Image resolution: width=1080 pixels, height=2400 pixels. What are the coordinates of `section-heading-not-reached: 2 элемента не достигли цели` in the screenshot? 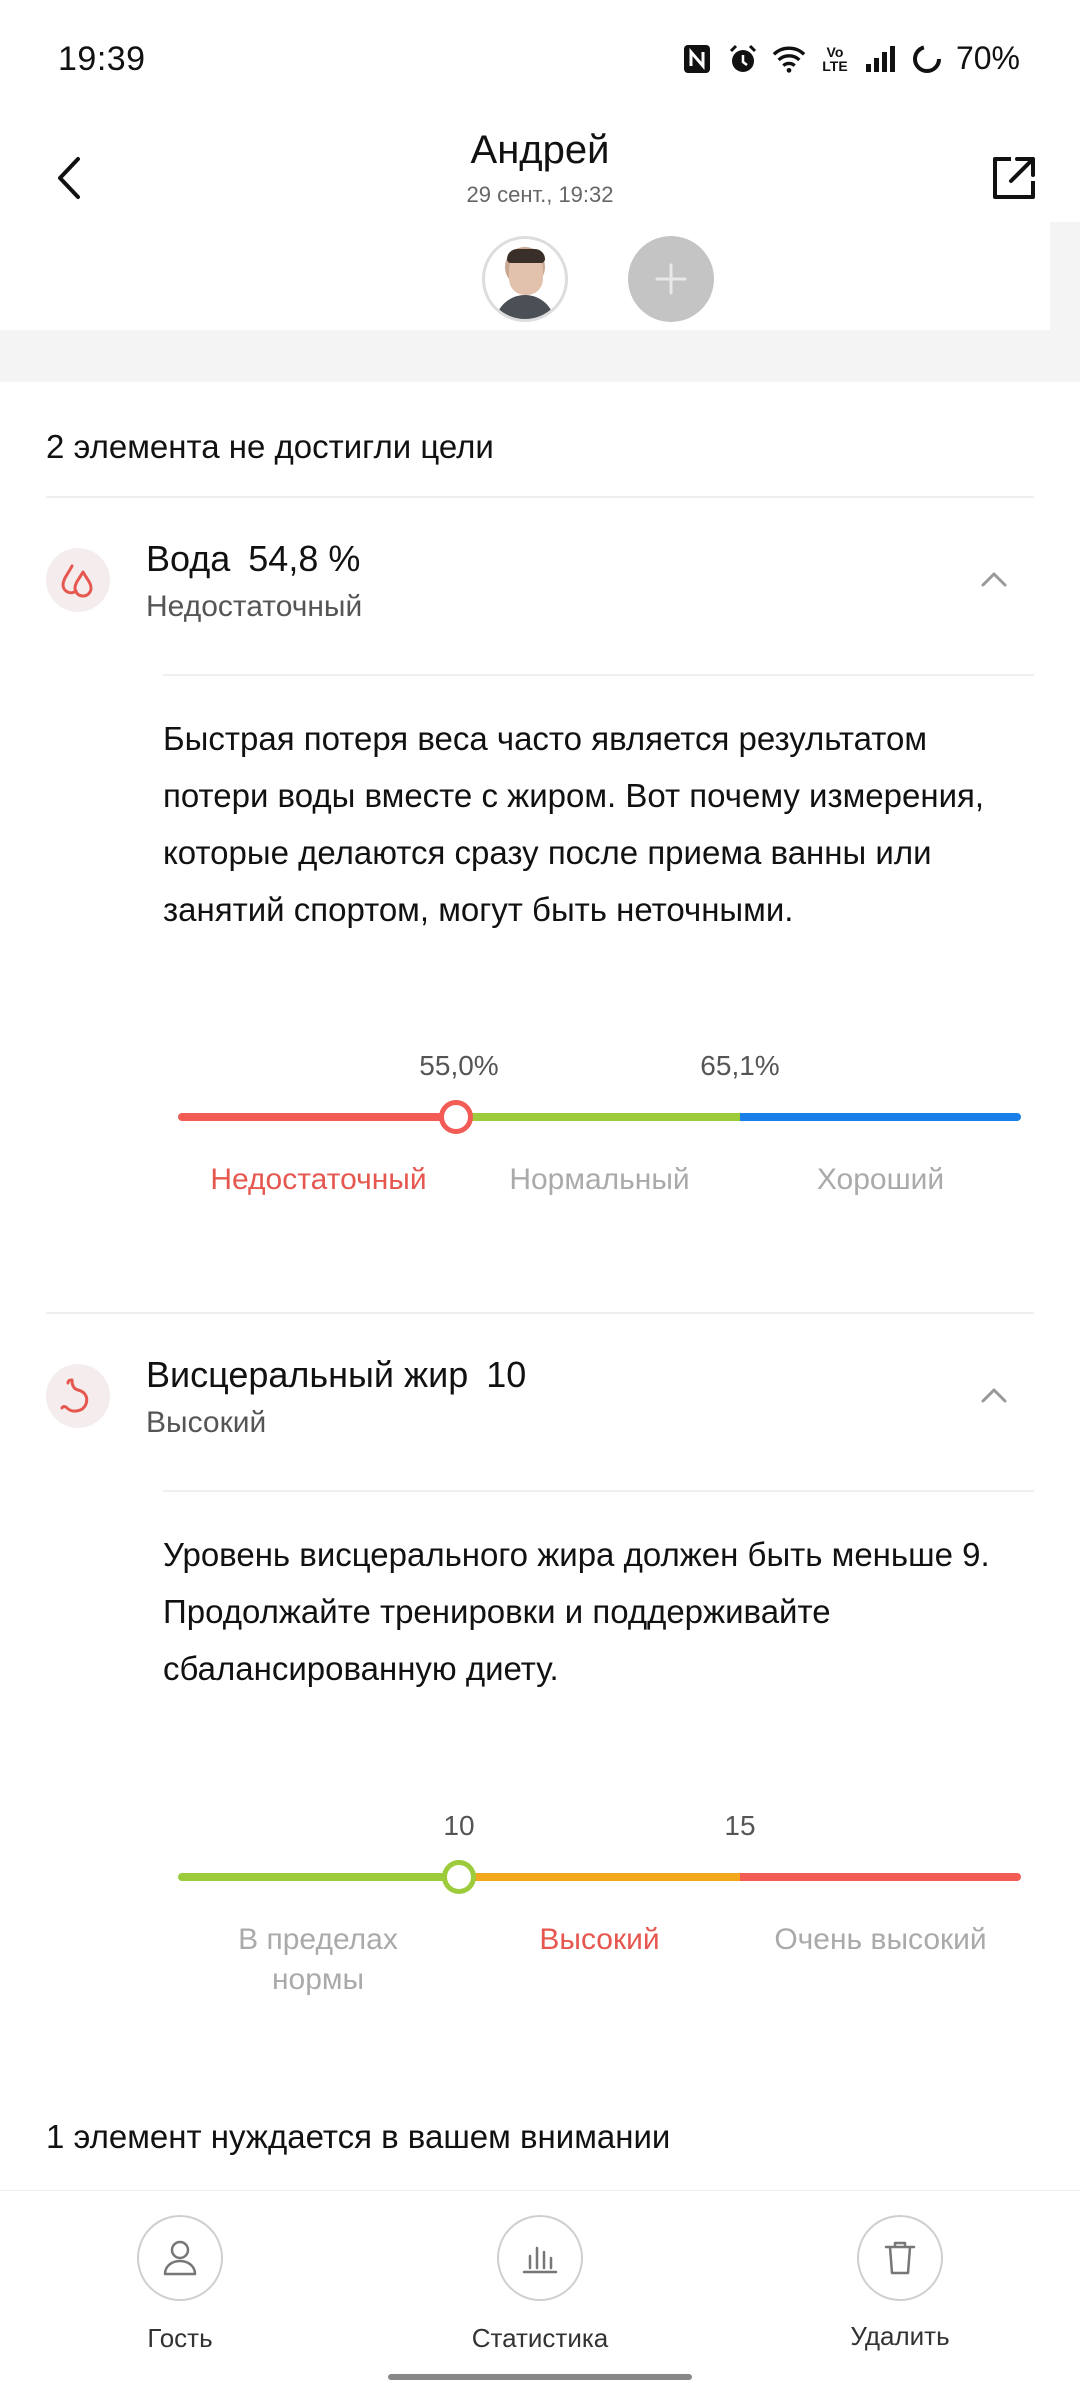 It's located at (270, 446).